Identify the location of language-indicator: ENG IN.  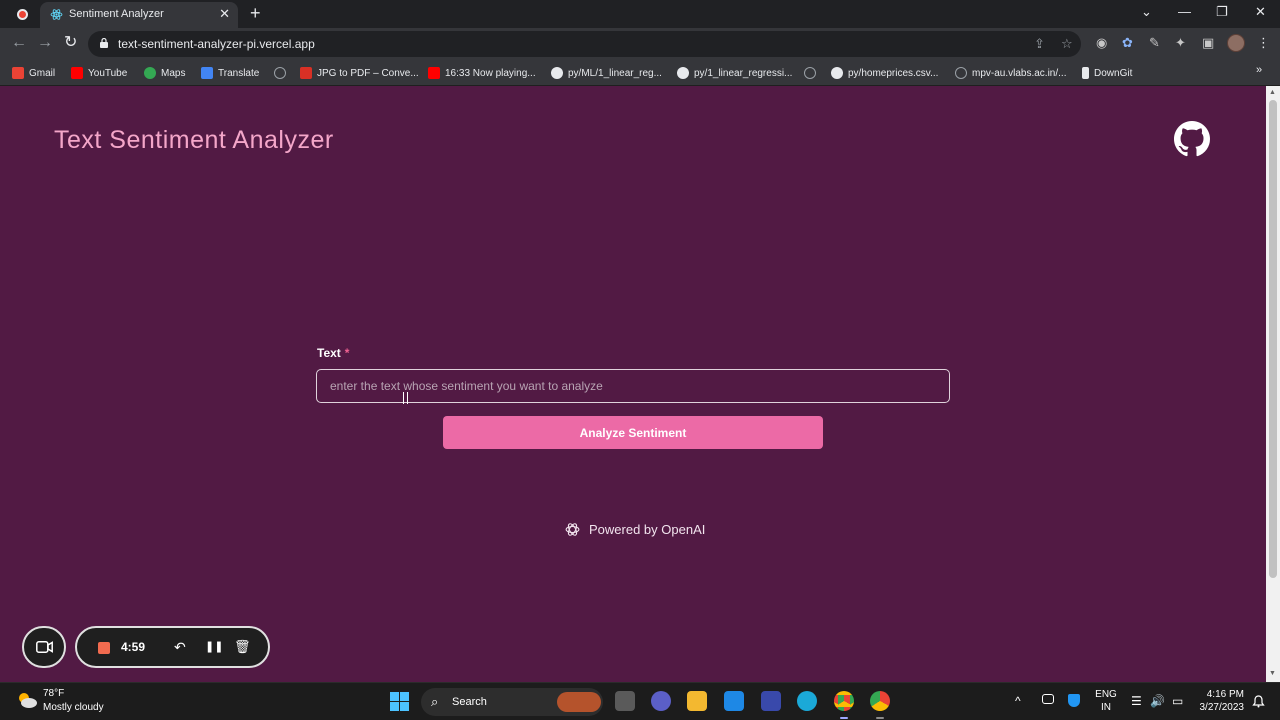
(1106, 701).